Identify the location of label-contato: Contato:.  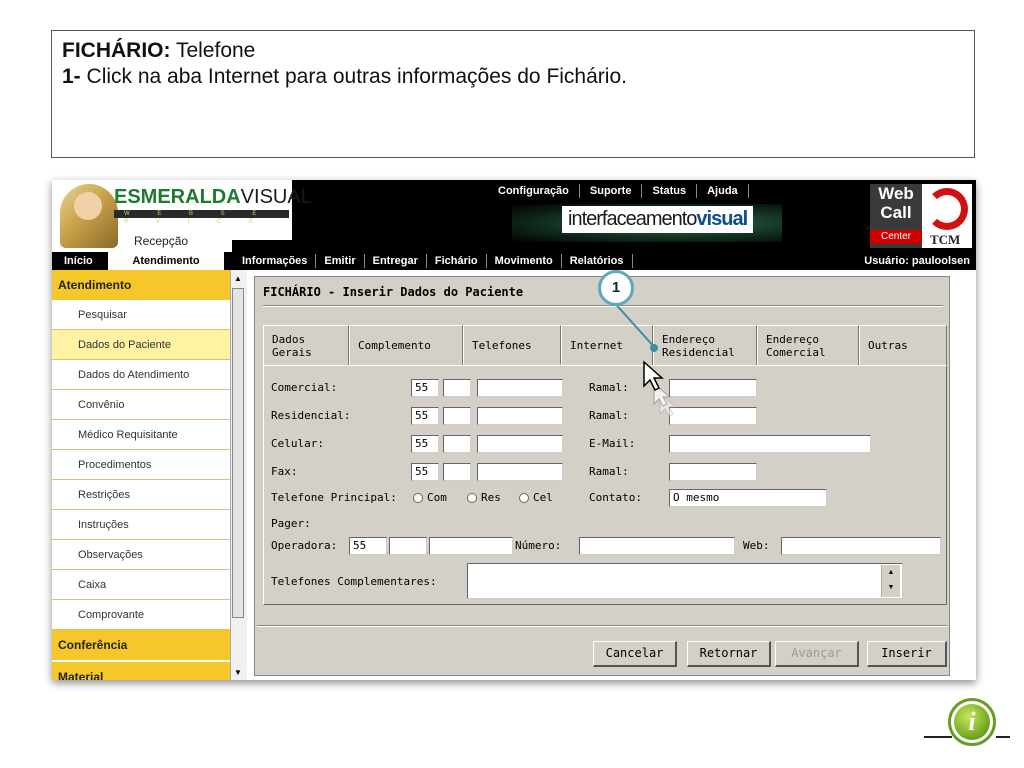
(615, 497).